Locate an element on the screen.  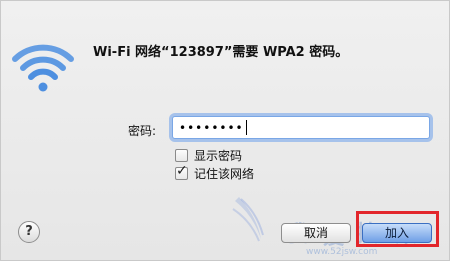
text-caret is located at coordinates (246, 127).